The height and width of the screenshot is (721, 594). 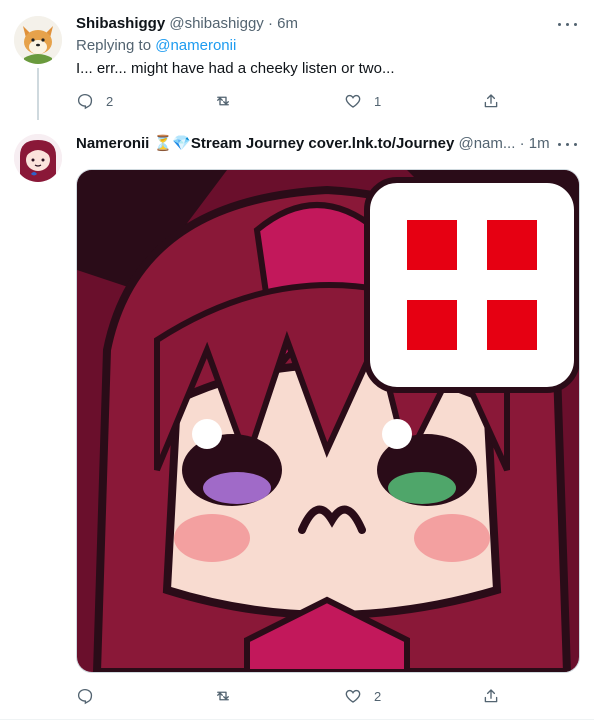 What do you see at coordinates (362, 101) in the screenshot?
I see `like-button: 1` at bounding box center [362, 101].